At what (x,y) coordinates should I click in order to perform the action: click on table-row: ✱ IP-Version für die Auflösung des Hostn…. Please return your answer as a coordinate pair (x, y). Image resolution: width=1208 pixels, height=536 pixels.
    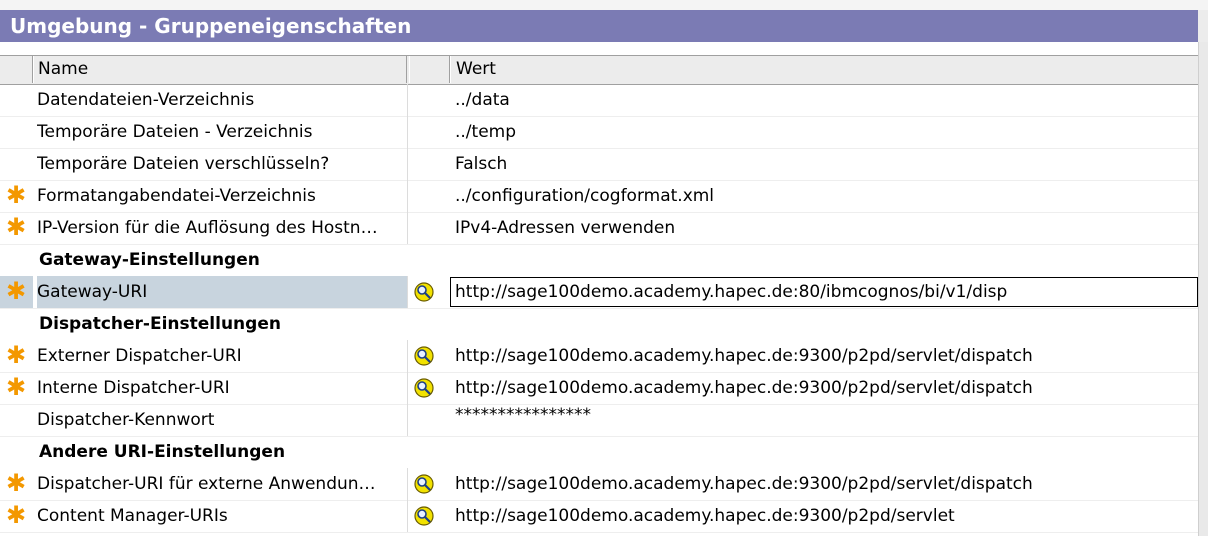
    Looking at the image, I should click on (599, 228).